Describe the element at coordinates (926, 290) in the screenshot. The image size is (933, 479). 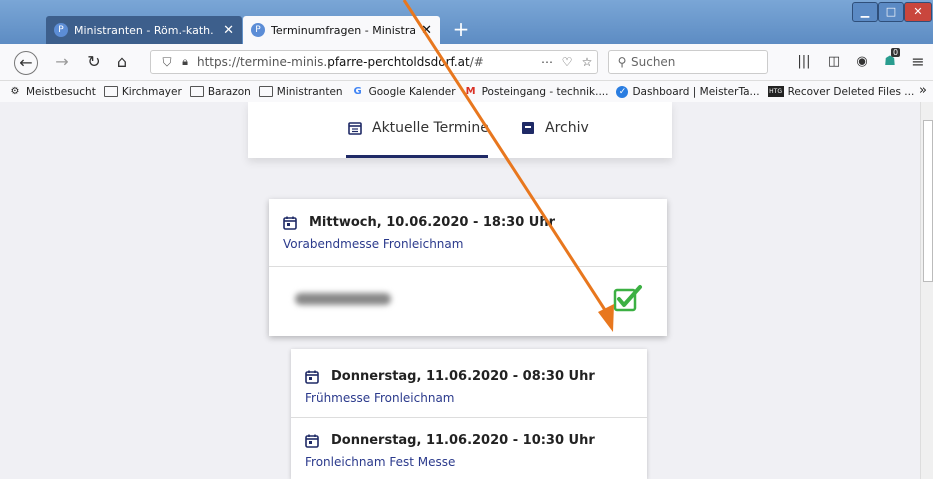
I see `page-scrollbar` at that location.